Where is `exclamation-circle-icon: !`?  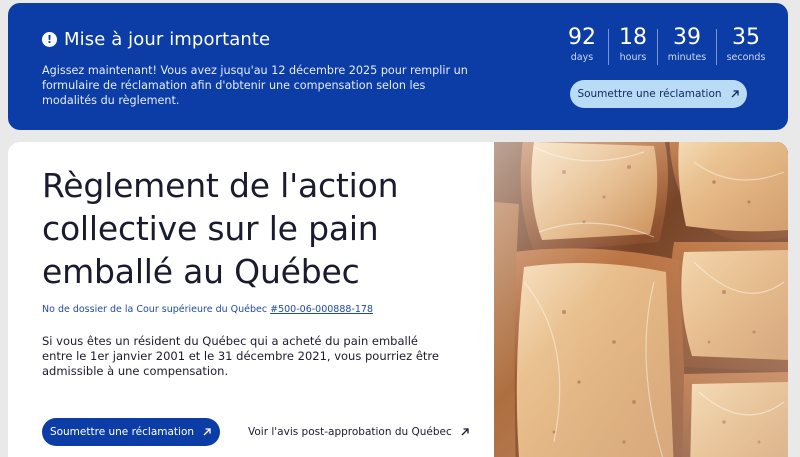
exclamation-circle-icon: ! is located at coordinates (49, 39).